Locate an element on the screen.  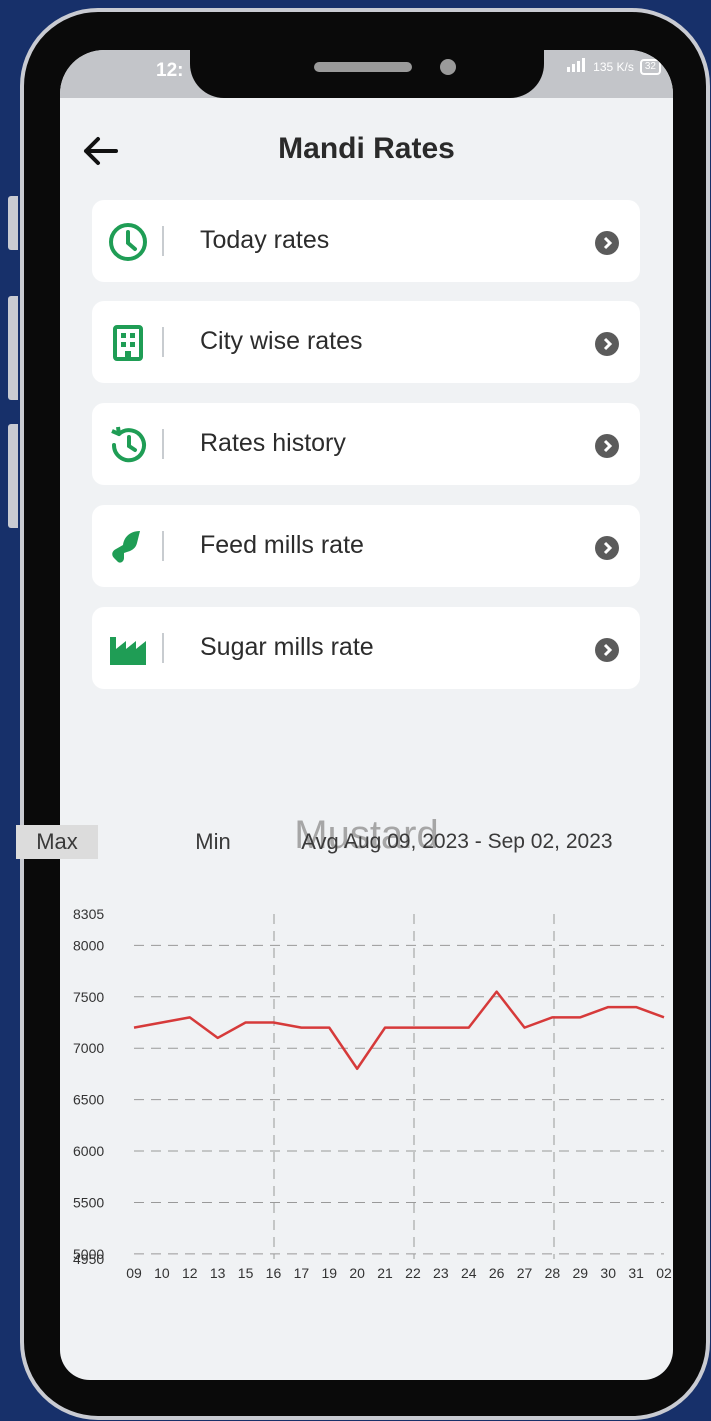
menu-item-sugar-mills-rate: Sugar mills rate is located at coordinates (366, 648).